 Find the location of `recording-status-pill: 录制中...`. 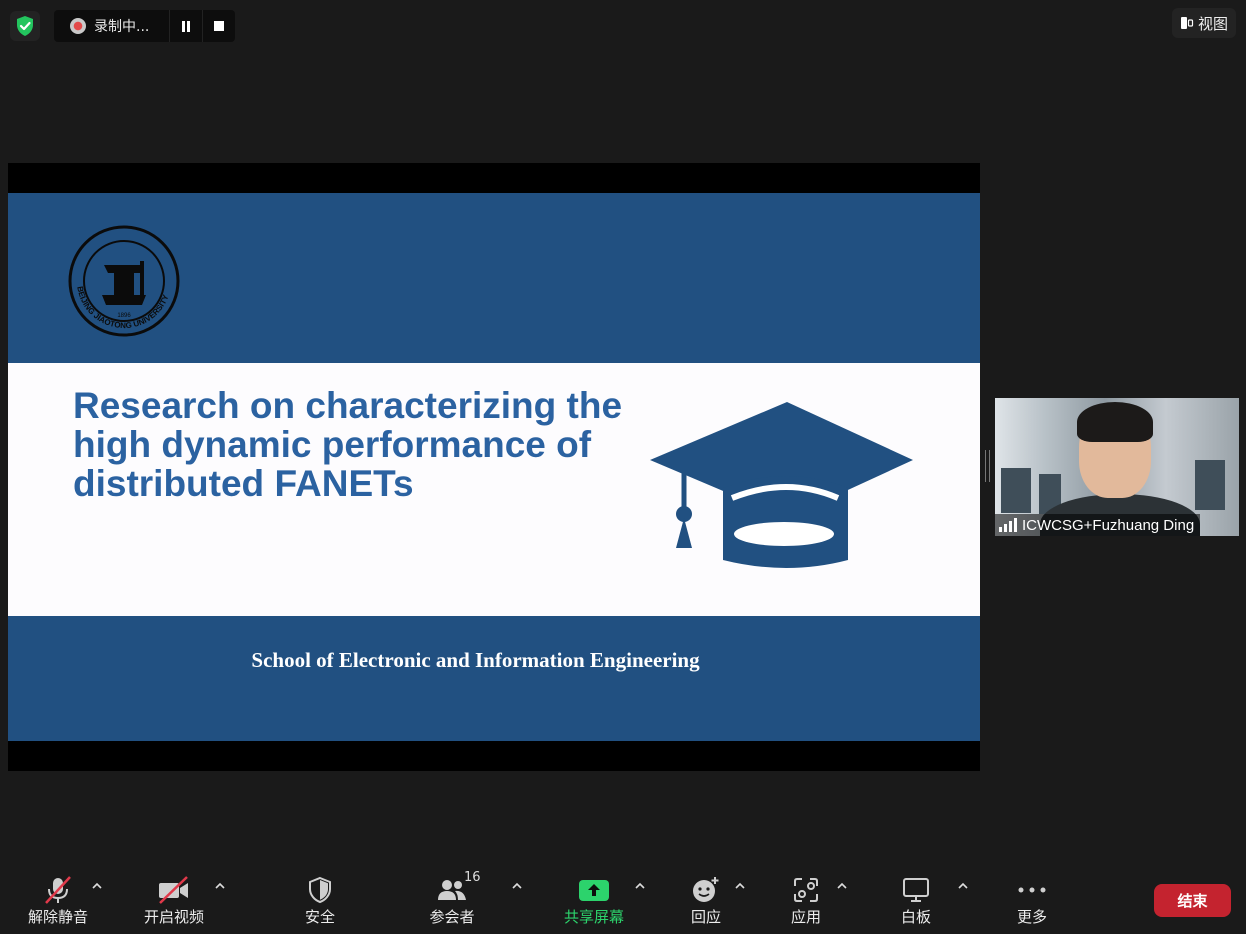

recording-status-pill: 录制中... is located at coordinates (145, 26).